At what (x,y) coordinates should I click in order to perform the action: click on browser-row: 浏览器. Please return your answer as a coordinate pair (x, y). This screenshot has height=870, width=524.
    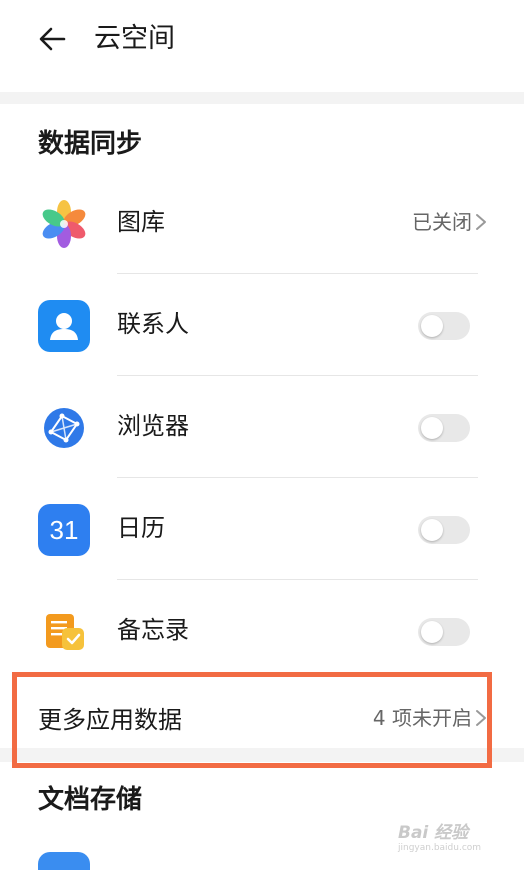
    Looking at the image, I should click on (262, 428).